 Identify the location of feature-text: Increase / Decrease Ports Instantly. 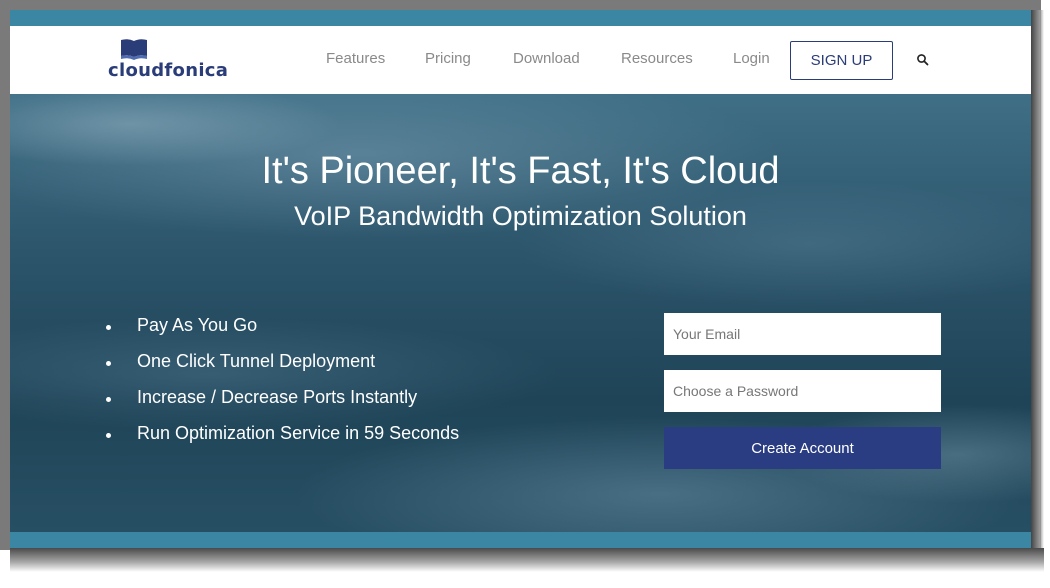
(277, 397).